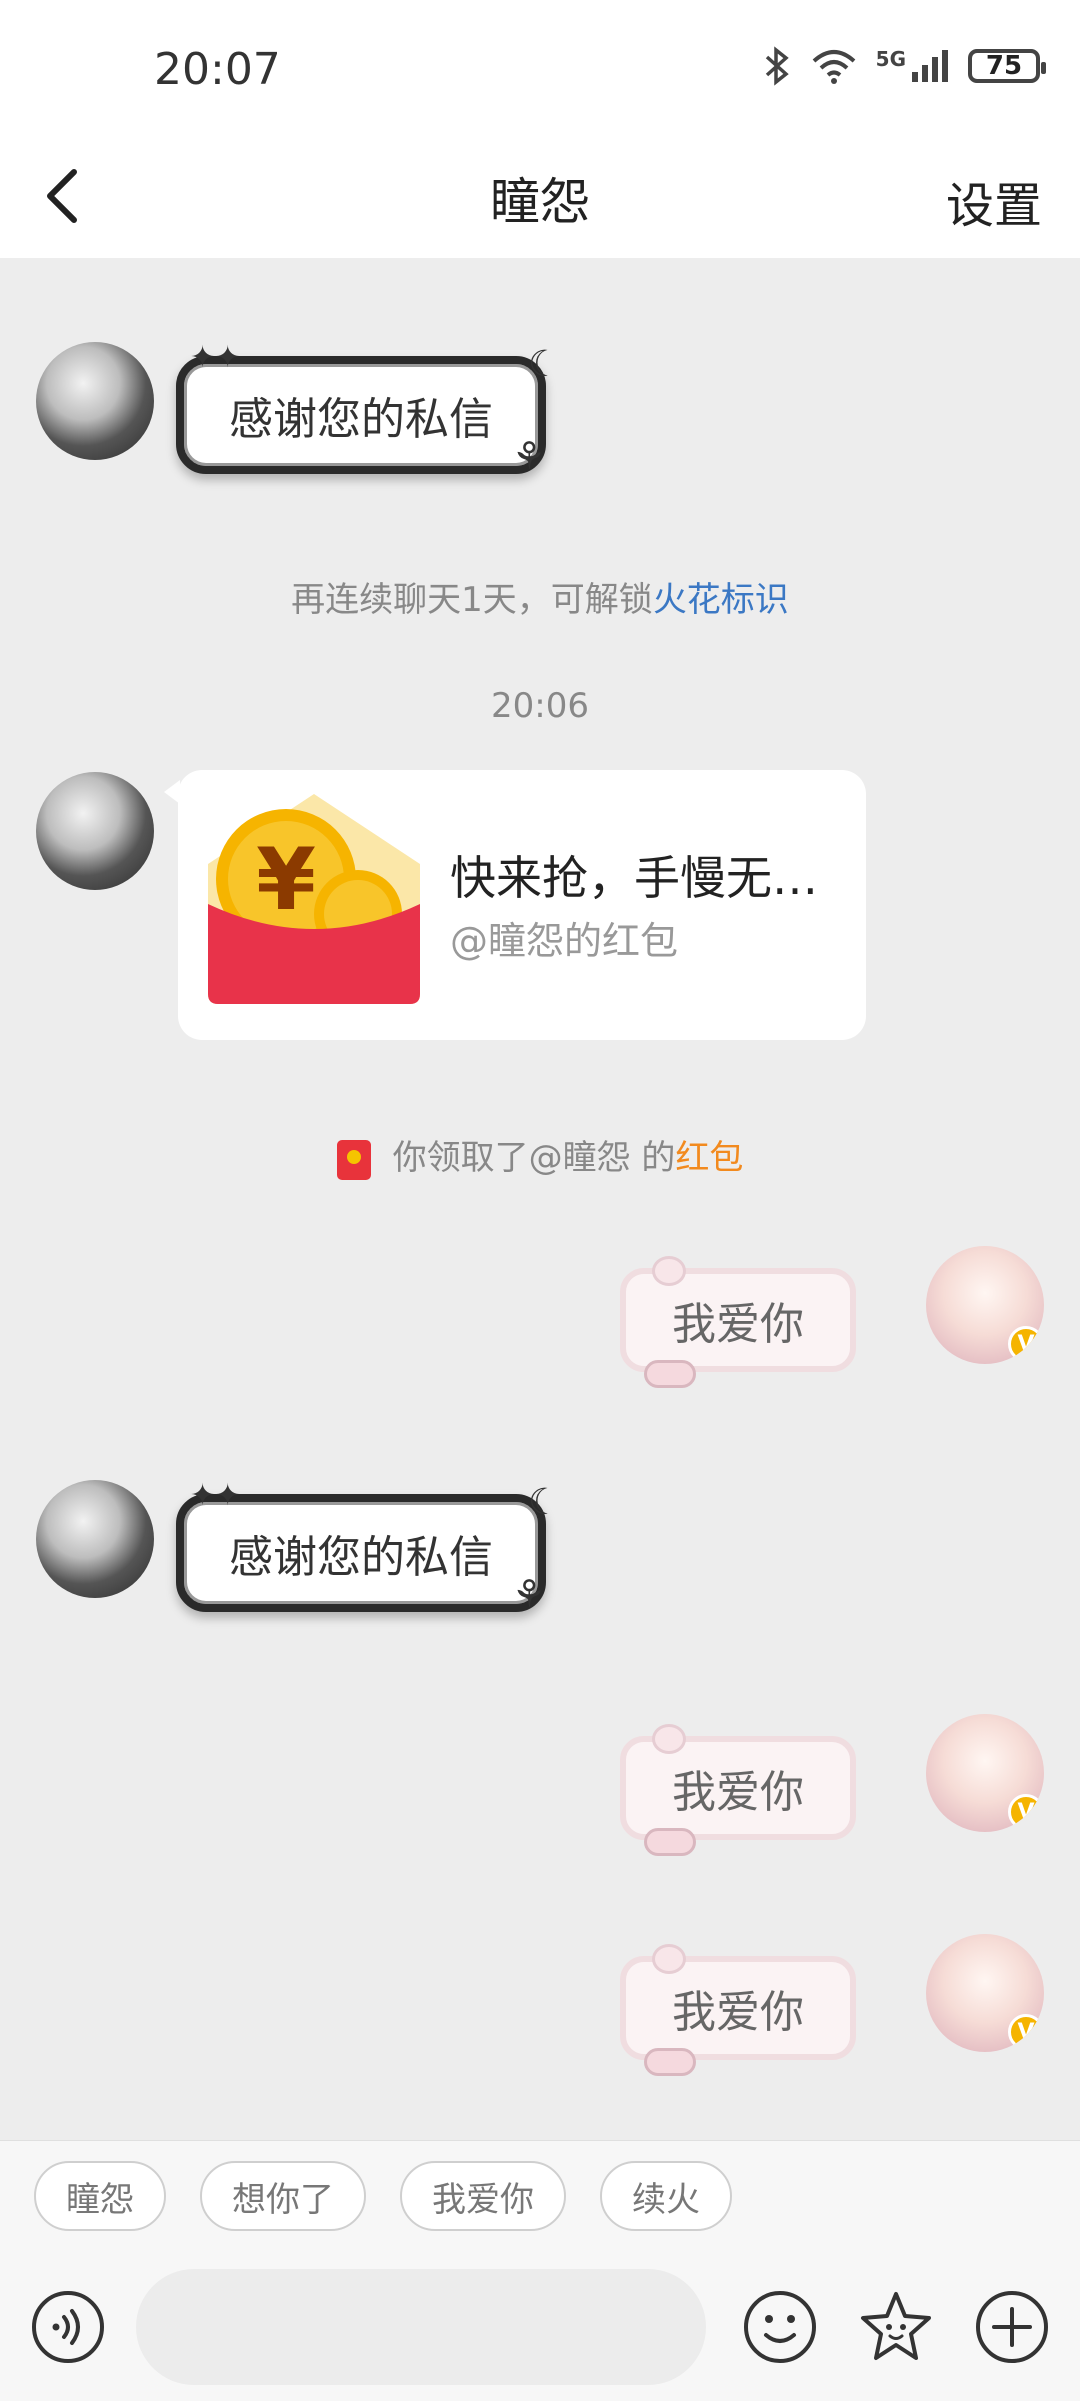 This screenshot has width=1080, height=2401. I want to click on quick-reply-chip: 续火, so click(666, 2196).